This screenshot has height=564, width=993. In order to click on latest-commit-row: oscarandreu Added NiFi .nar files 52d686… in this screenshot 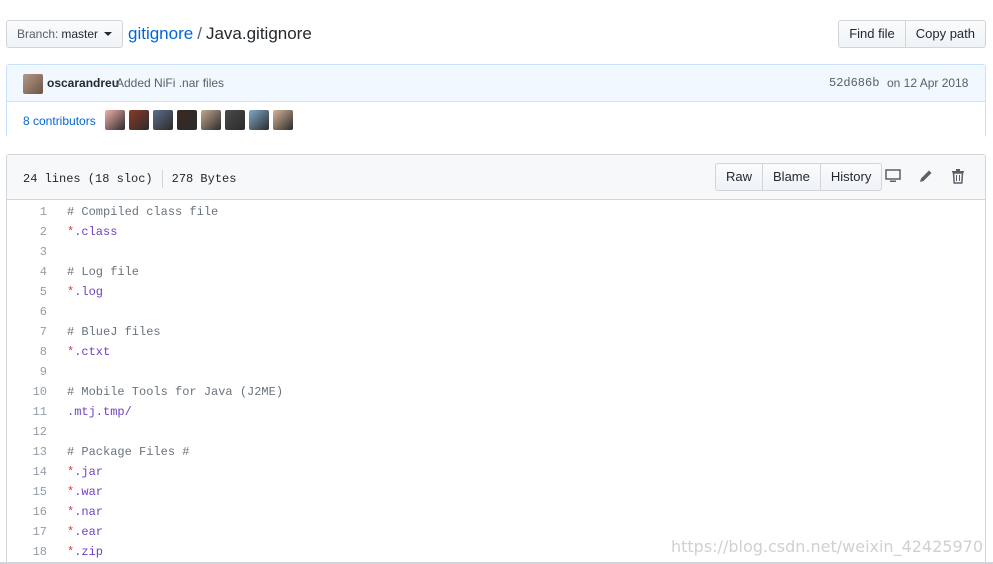, I will do `click(496, 83)`.